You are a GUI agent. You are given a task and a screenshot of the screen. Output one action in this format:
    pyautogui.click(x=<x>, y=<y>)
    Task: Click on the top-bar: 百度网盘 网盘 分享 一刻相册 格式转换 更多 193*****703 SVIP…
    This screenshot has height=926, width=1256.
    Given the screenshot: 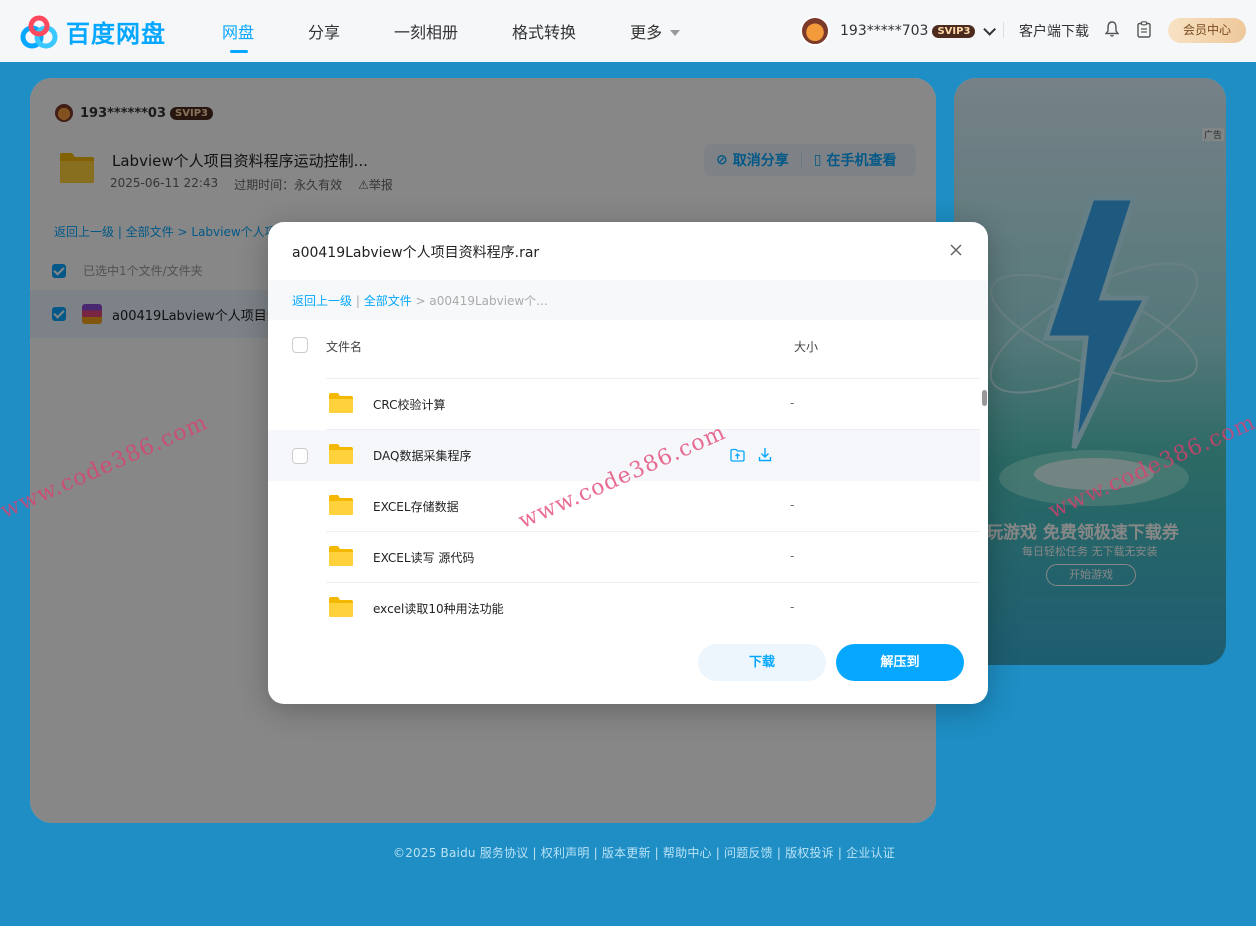 What is the action you would take?
    pyautogui.click(x=628, y=31)
    